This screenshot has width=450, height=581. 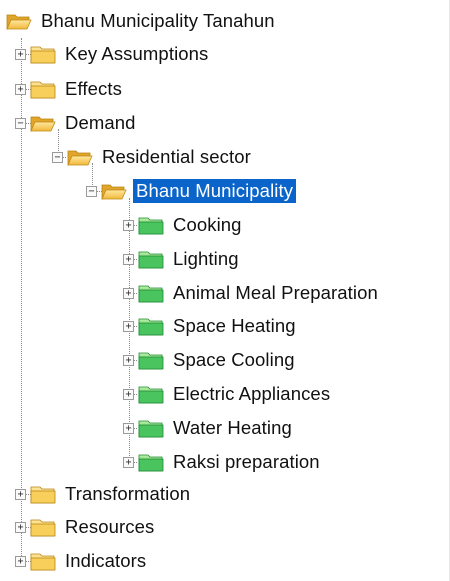 What do you see at coordinates (246, 461) in the screenshot?
I see `tree-node-label: Raksi preparation` at bounding box center [246, 461].